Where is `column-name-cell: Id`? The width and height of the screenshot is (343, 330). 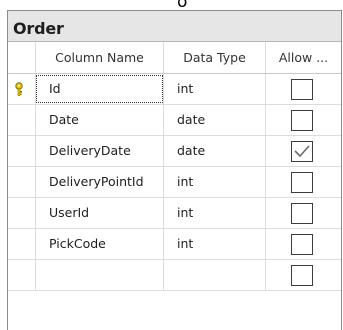 column-name-cell: Id is located at coordinates (99, 89).